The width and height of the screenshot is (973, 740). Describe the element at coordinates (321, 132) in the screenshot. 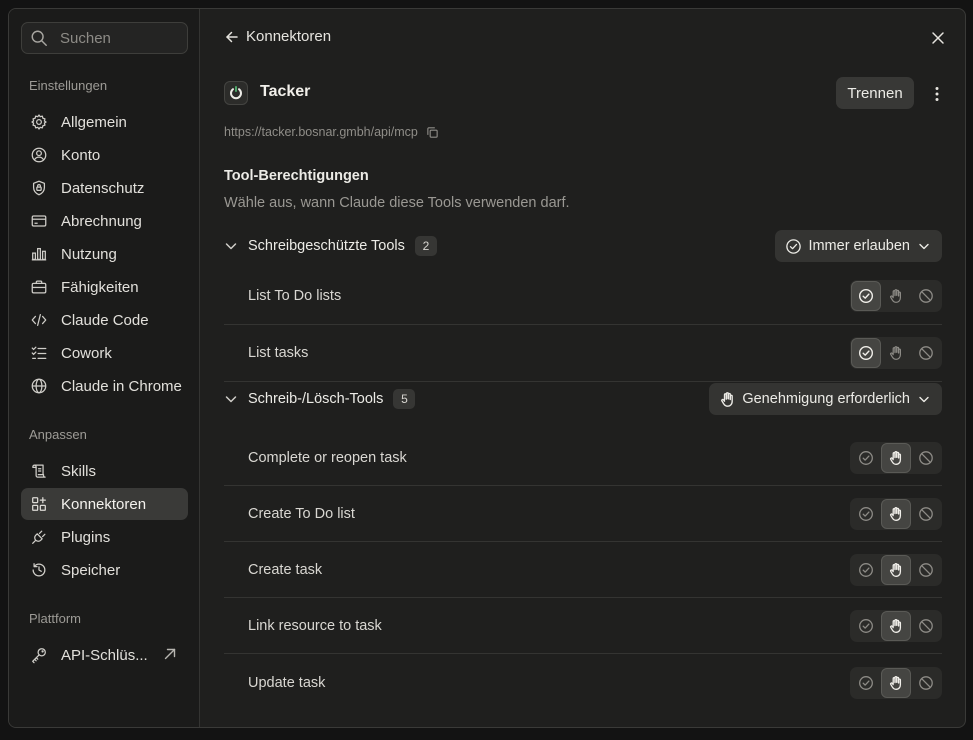

I see `connector-url-text: https://tacker.bosnar.gmbh/api/mcp` at that location.